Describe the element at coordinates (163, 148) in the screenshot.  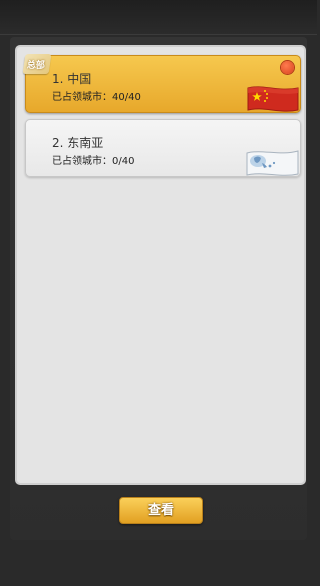
I see `region-row-southeast-asia: 2. 东南亚 已占领城市：0/40` at that location.